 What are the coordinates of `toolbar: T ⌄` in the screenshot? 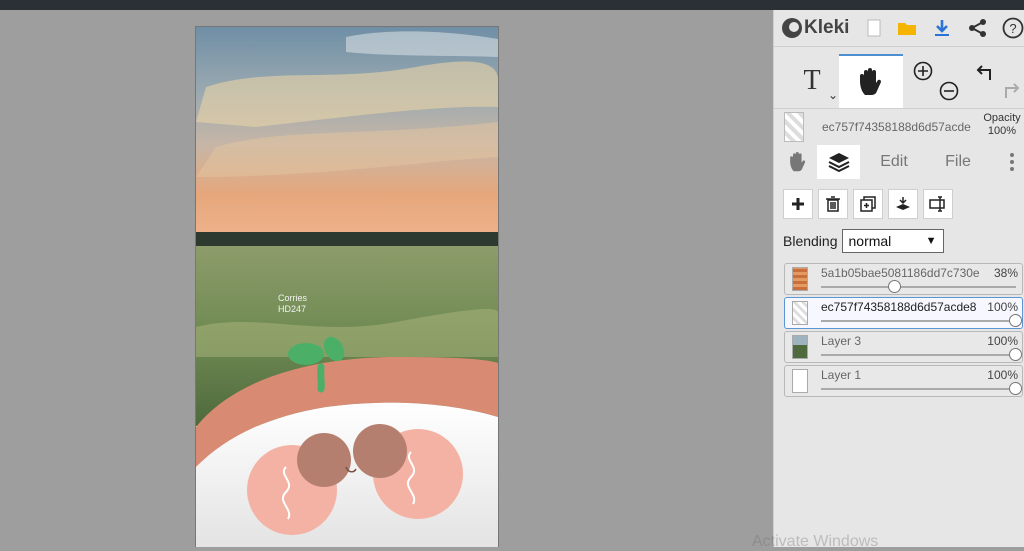 It's located at (899, 81).